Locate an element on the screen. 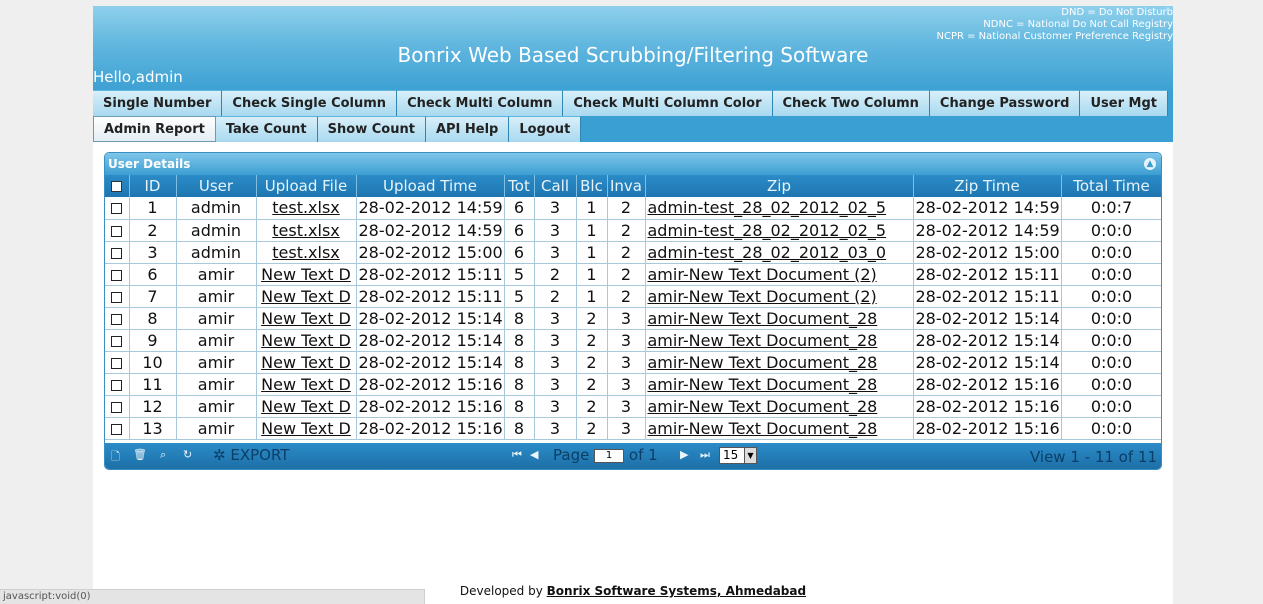 This screenshot has height=604, width=1263. nav-tab-check-single-column: Check Single Column is located at coordinates (310, 103).